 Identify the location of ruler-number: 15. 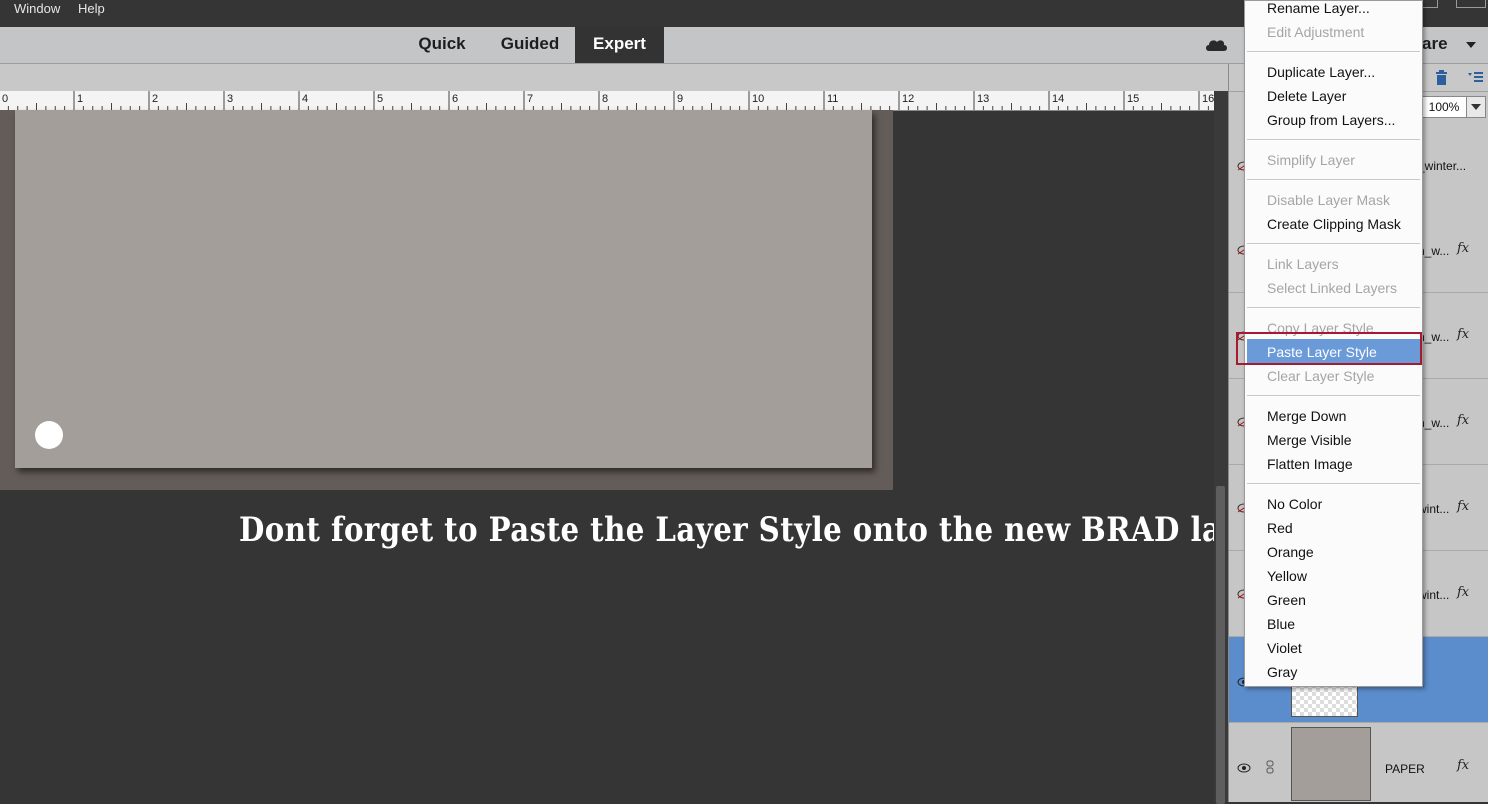
(1133, 99).